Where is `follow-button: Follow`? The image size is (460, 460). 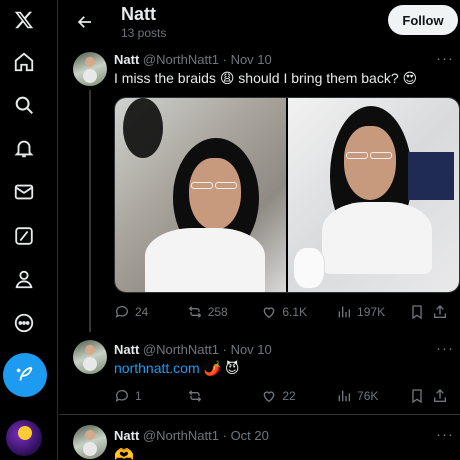
follow-button: Follow is located at coordinates (423, 20).